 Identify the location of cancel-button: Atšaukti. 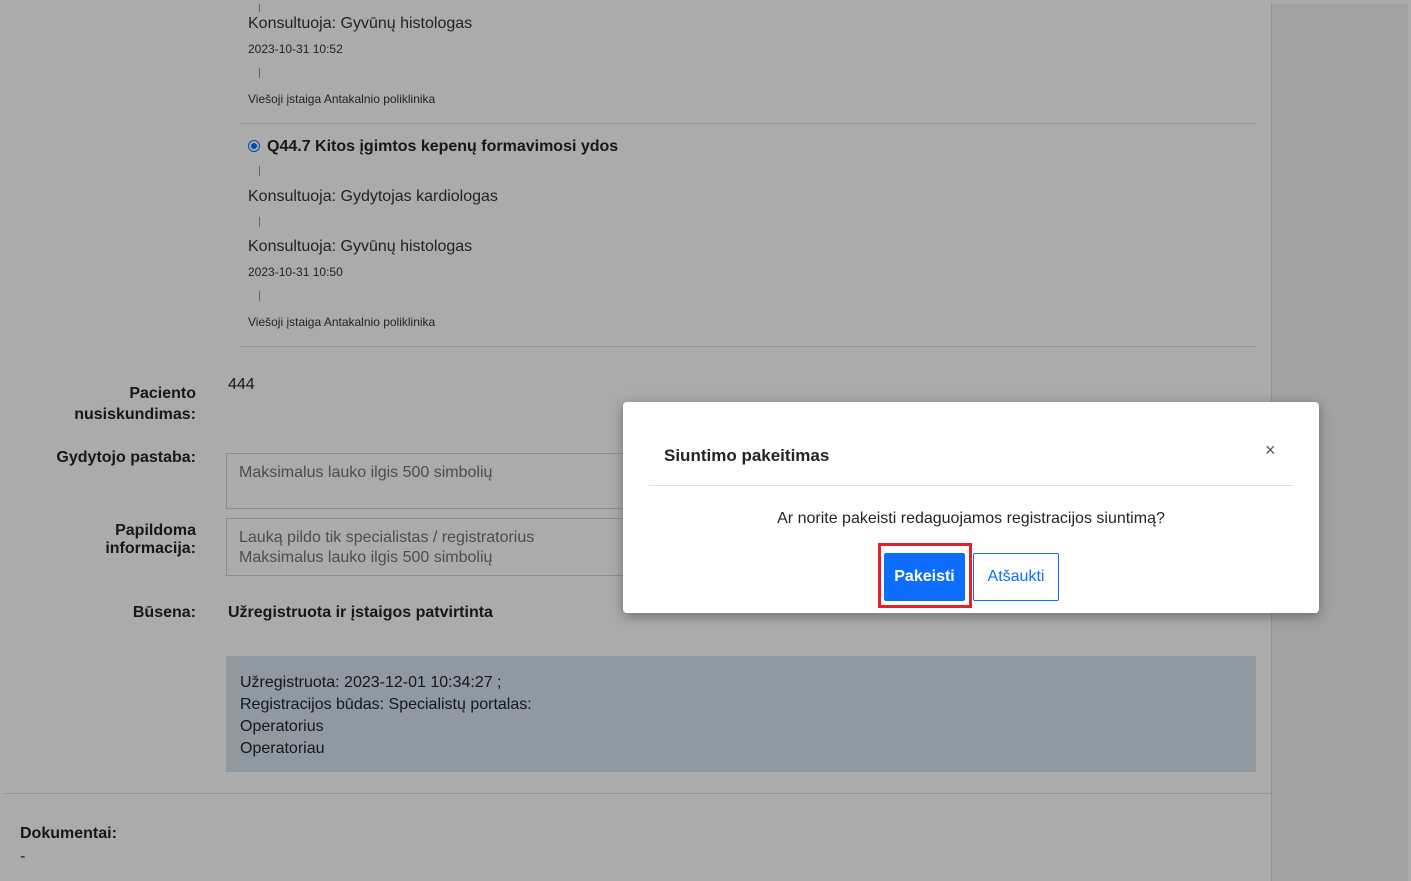
(1016, 577).